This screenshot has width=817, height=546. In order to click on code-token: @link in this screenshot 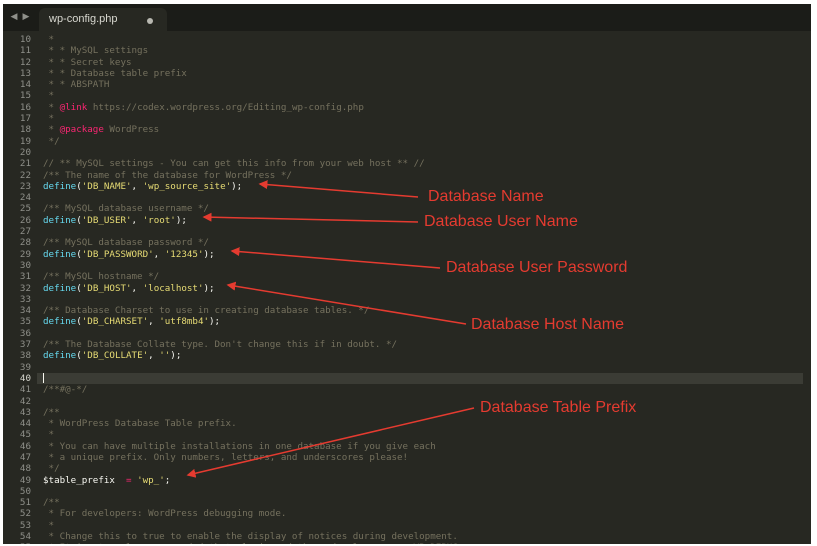, I will do `click(73, 107)`.